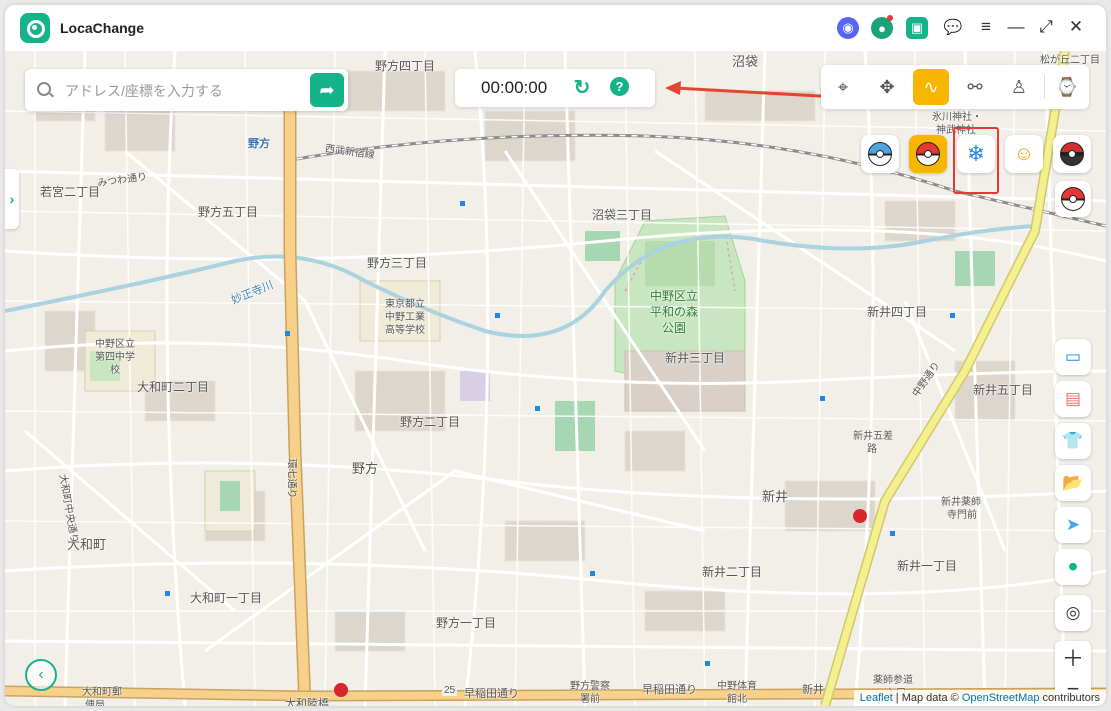 Image resolution: width=1111 pixels, height=711 pixels. I want to click on zoom-in-button: ＋, so click(1073, 657).